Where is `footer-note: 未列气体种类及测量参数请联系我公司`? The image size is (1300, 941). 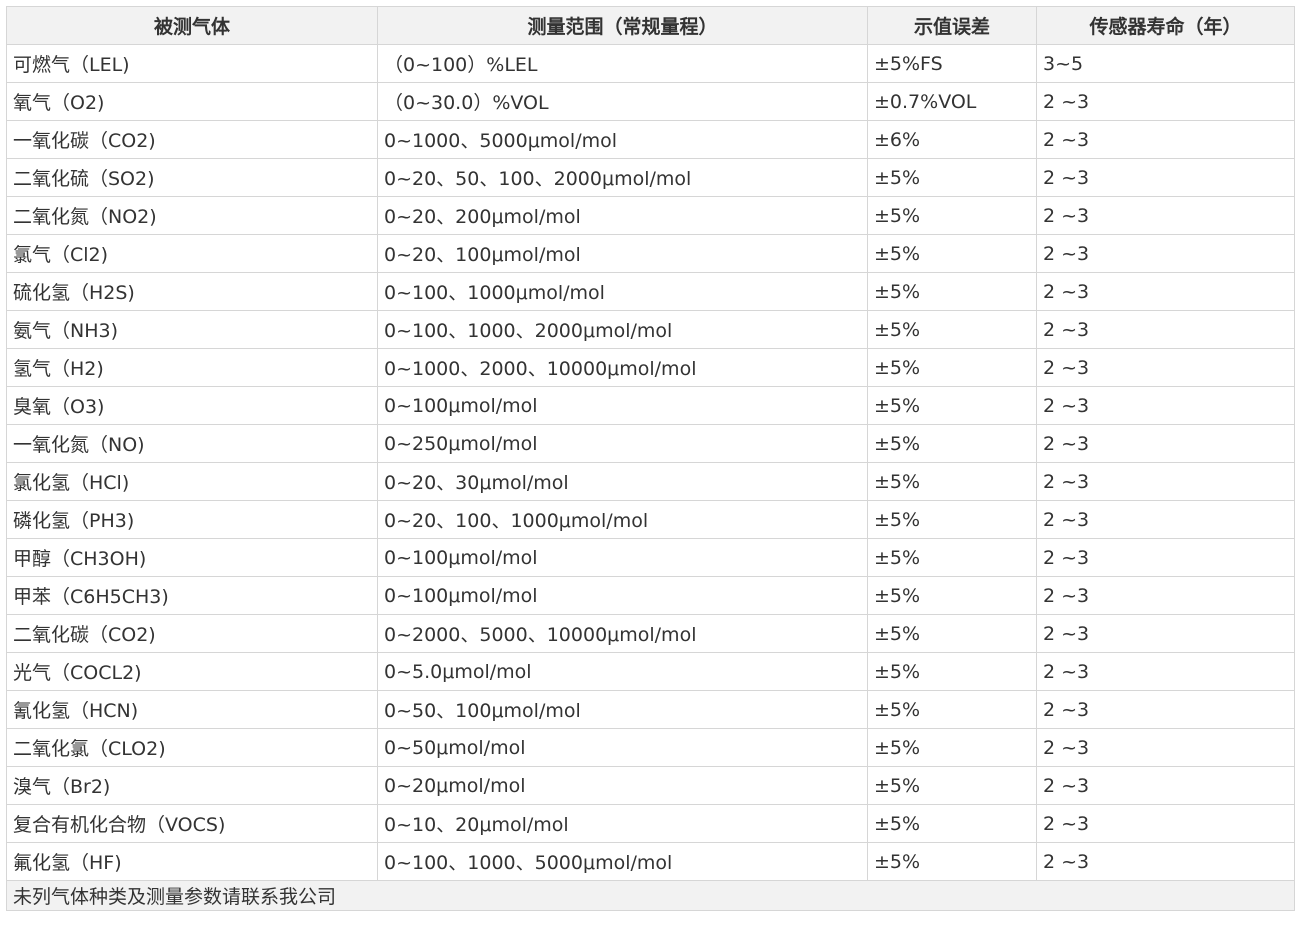
footer-note: 未列气体种类及测量参数请联系我公司 is located at coordinates (650, 895).